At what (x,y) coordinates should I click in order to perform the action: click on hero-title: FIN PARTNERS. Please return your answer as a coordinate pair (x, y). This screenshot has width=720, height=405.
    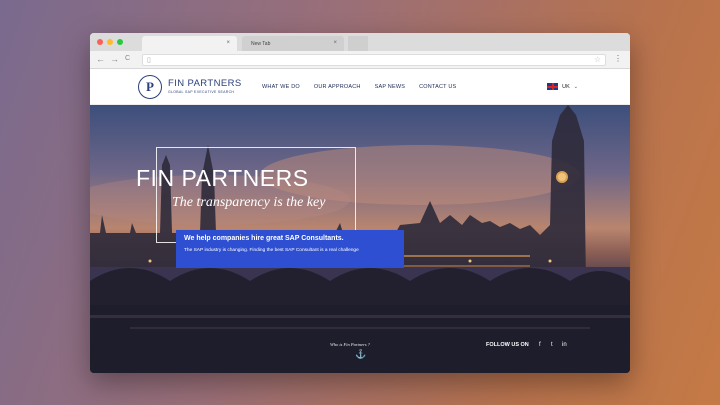
    Looking at the image, I should click on (222, 178).